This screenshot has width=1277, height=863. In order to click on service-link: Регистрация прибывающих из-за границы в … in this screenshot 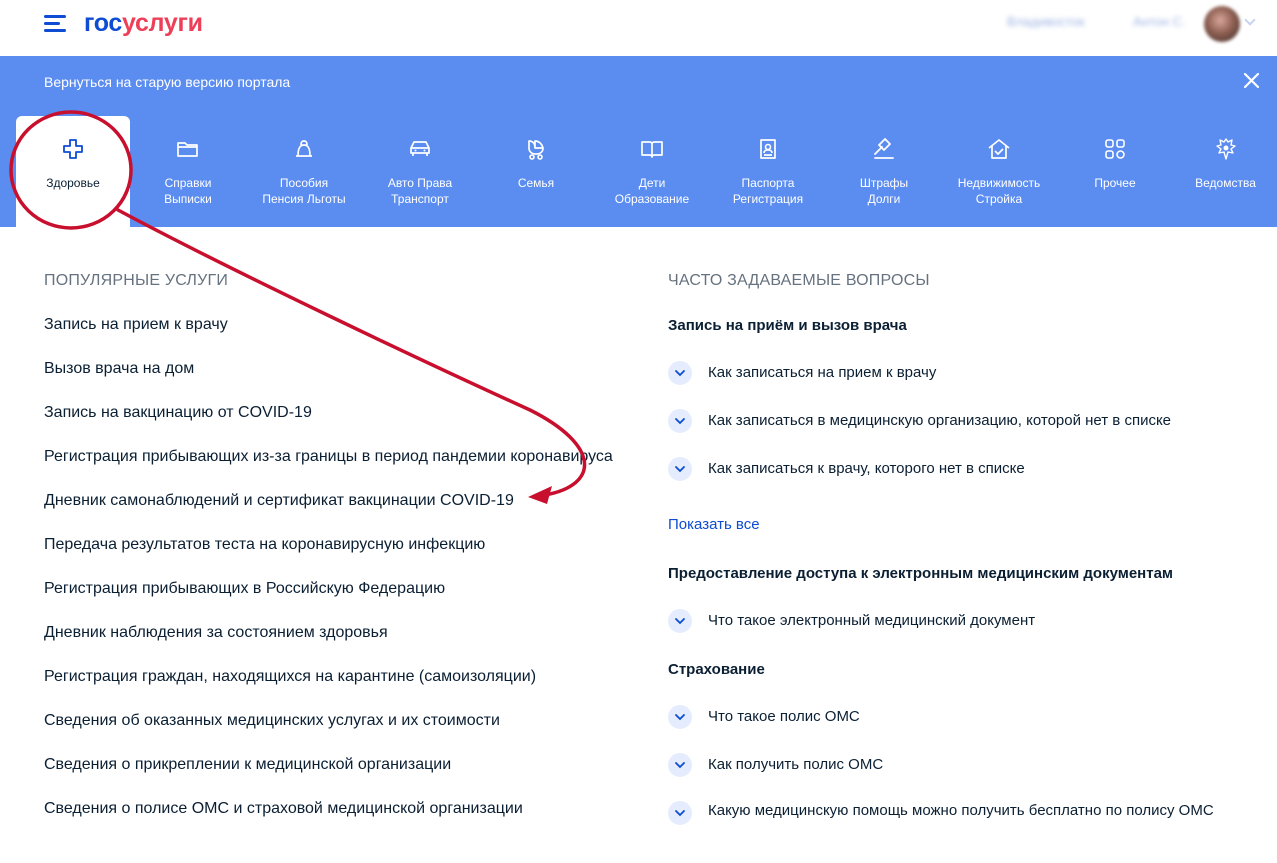, I will do `click(328, 457)`.